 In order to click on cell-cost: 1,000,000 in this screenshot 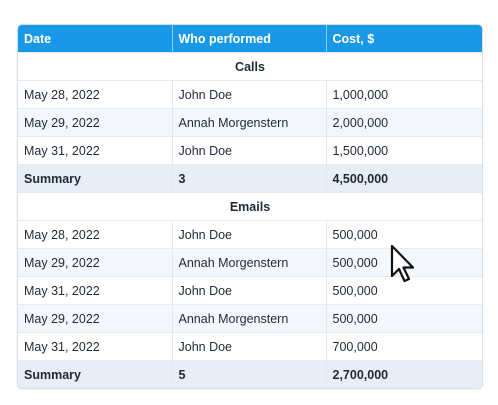, I will do `click(404, 94)`.